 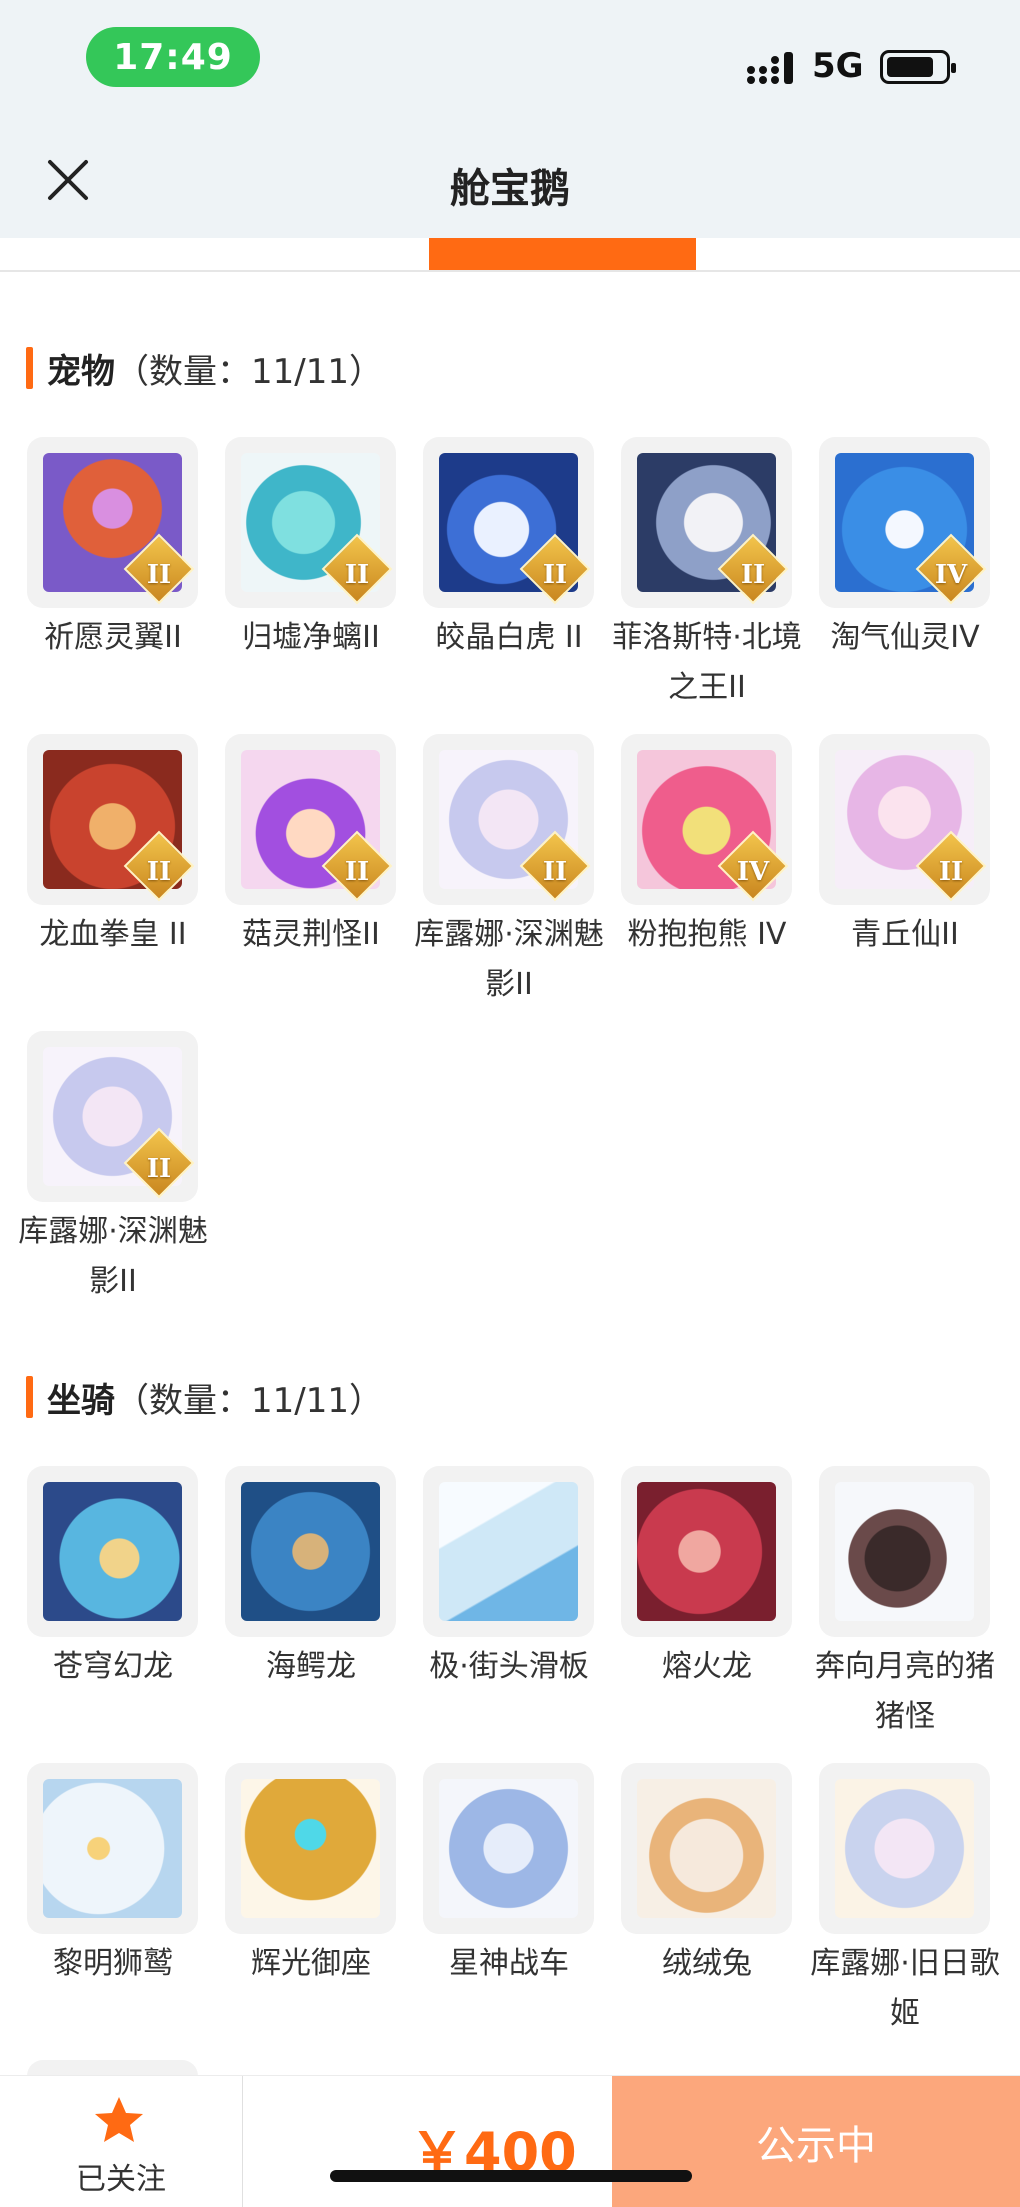 What do you see at coordinates (113, 1666) in the screenshot?
I see `mount-name: 苍穹幻龙` at bounding box center [113, 1666].